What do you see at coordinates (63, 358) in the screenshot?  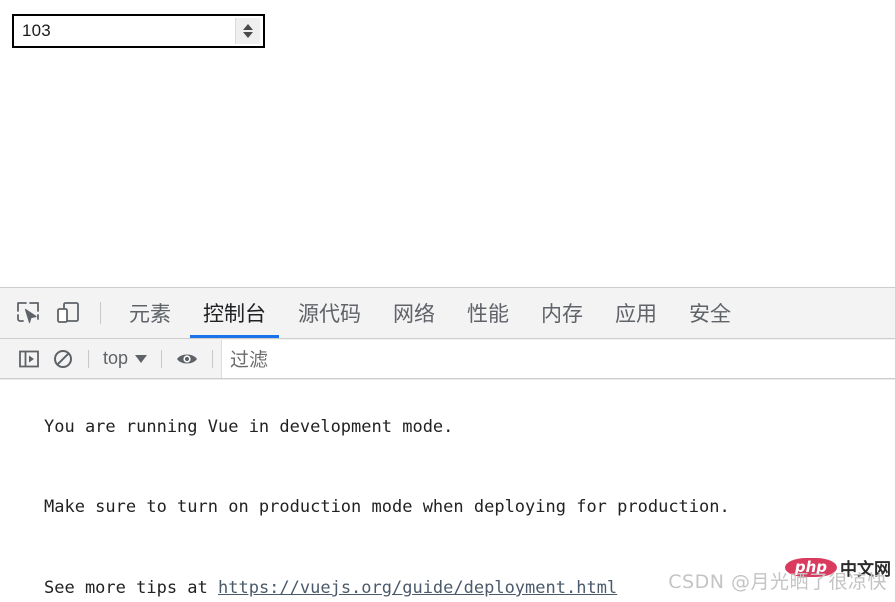 I see `clear-console-icon` at bounding box center [63, 358].